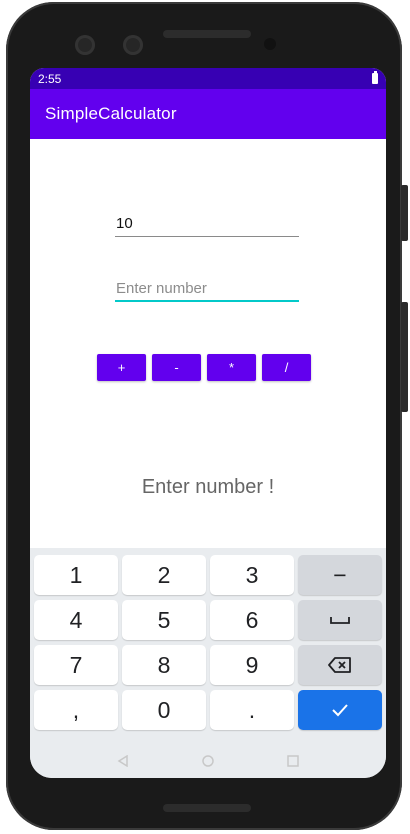  I want to click on app-bar: SimpleCalculator, so click(208, 114).